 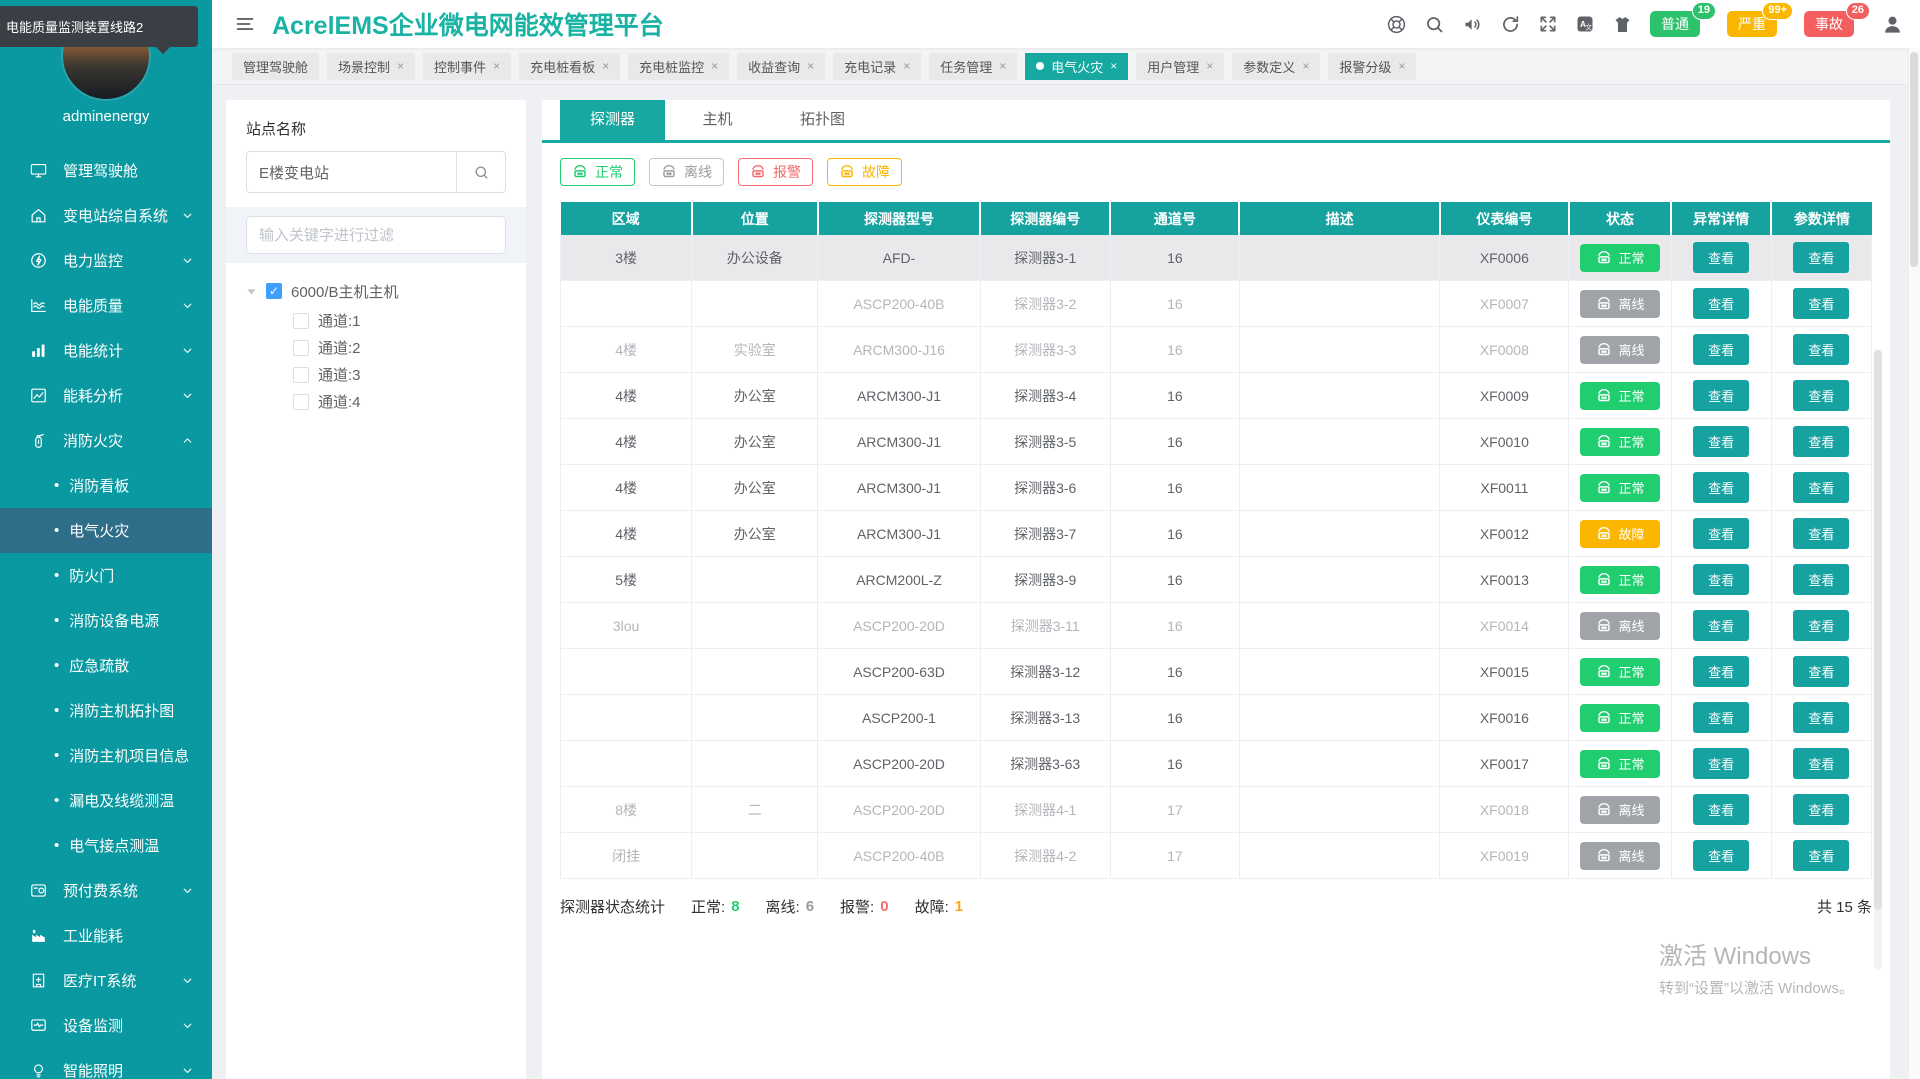 What do you see at coordinates (376, 320) in the screenshot?
I see `tree-child-node: 通道:1` at bounding box center [376, 320].